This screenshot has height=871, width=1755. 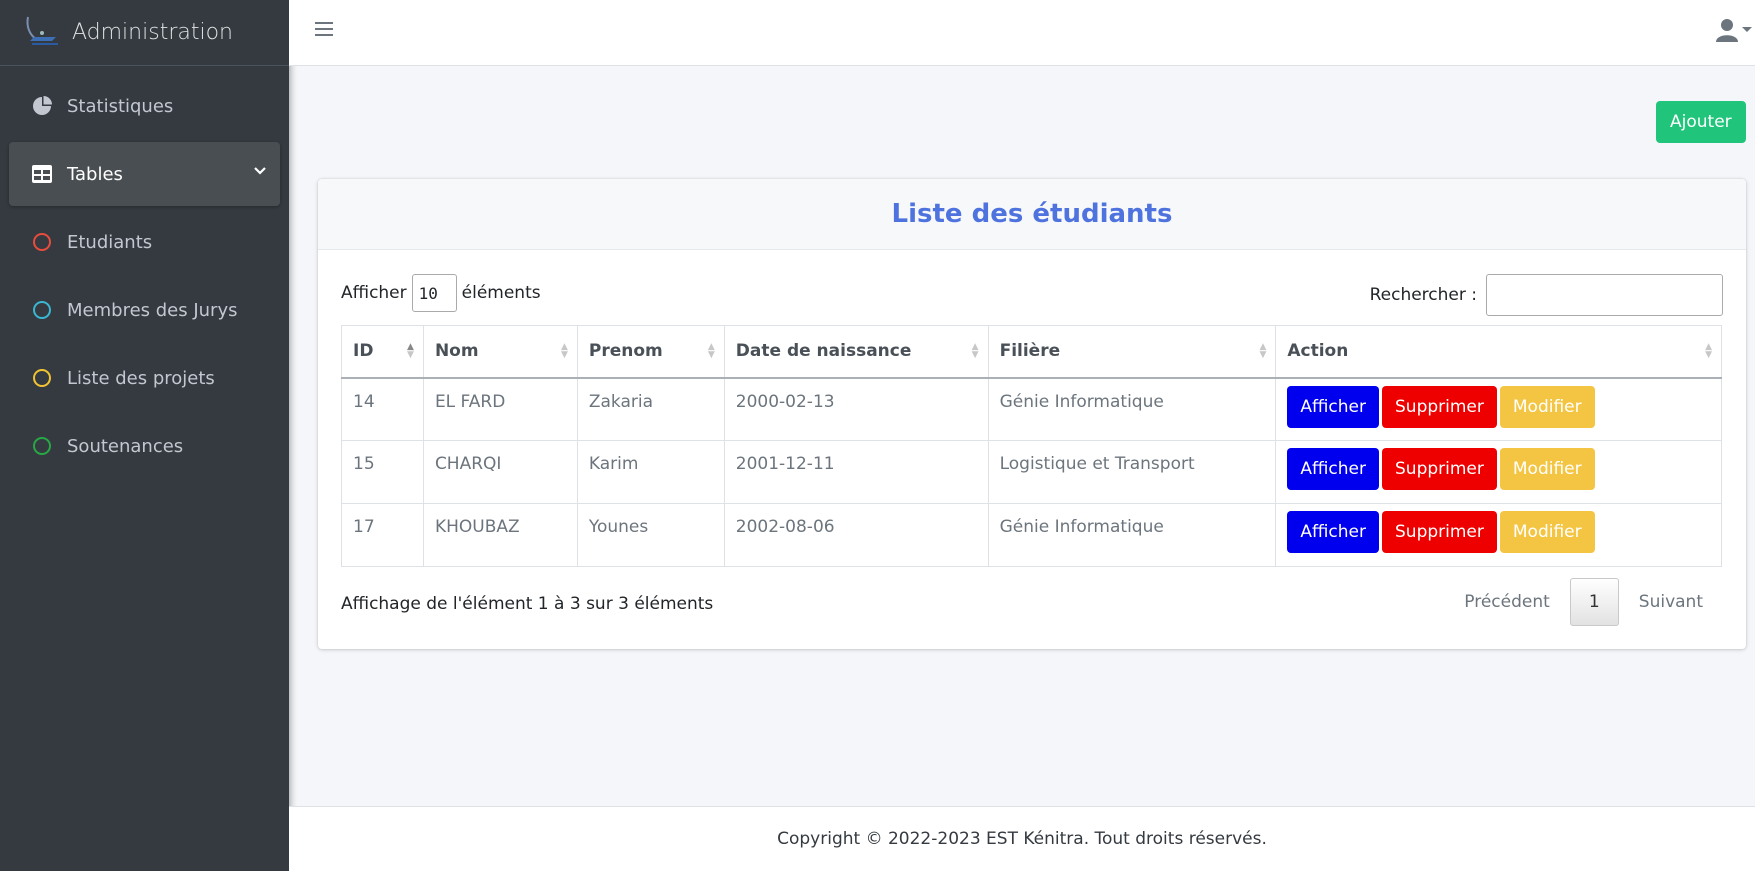 What do you see at coordinates (1423, 295) in the screenshot?
I see `search-label: Rechercher :` at bounding box center [1423, 295].